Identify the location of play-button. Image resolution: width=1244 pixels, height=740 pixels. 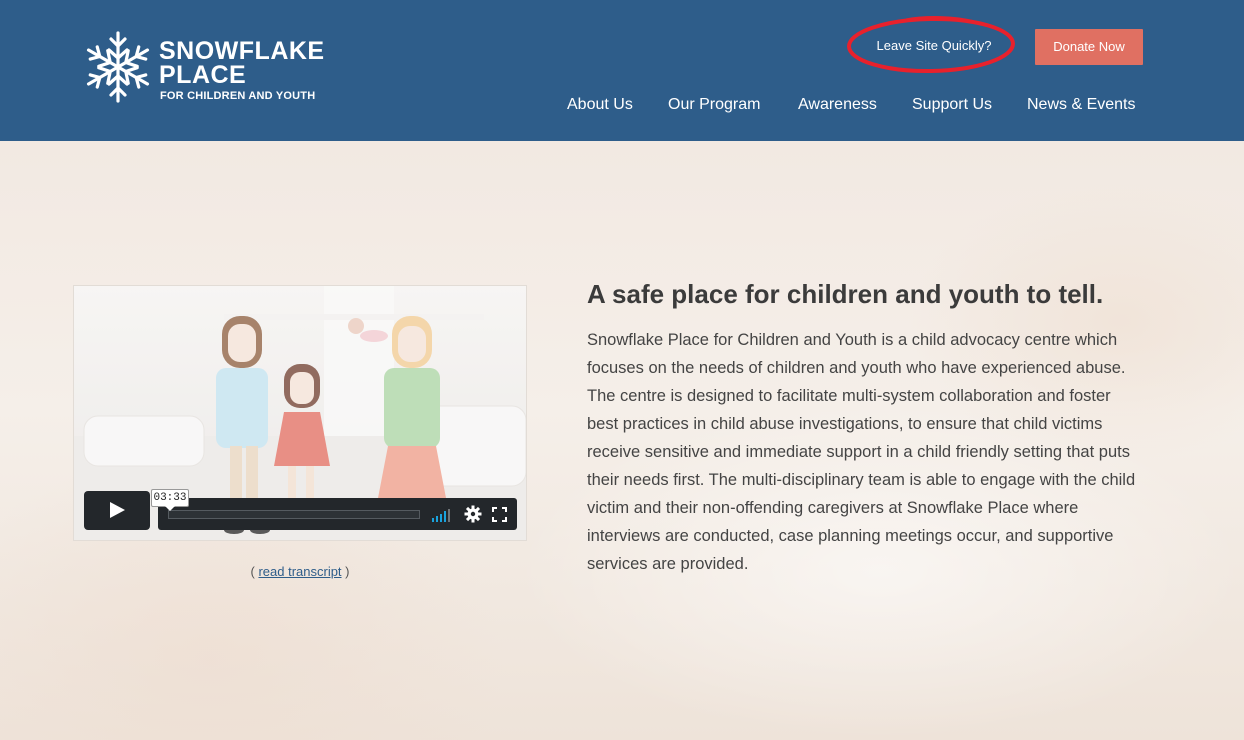
(117, 510).